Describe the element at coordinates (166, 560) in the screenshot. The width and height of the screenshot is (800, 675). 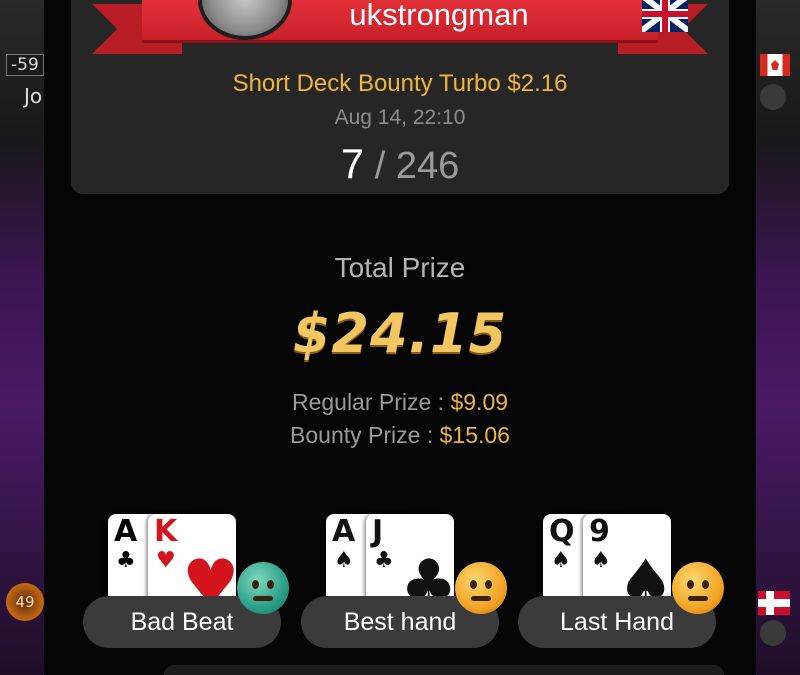
I see `card-suit: ♥` at that location.